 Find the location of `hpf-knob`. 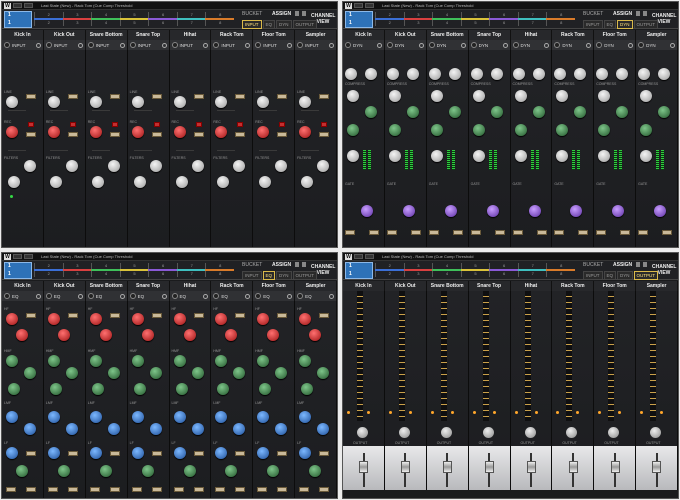

hpf-knob is located at coordinates (113, 166).